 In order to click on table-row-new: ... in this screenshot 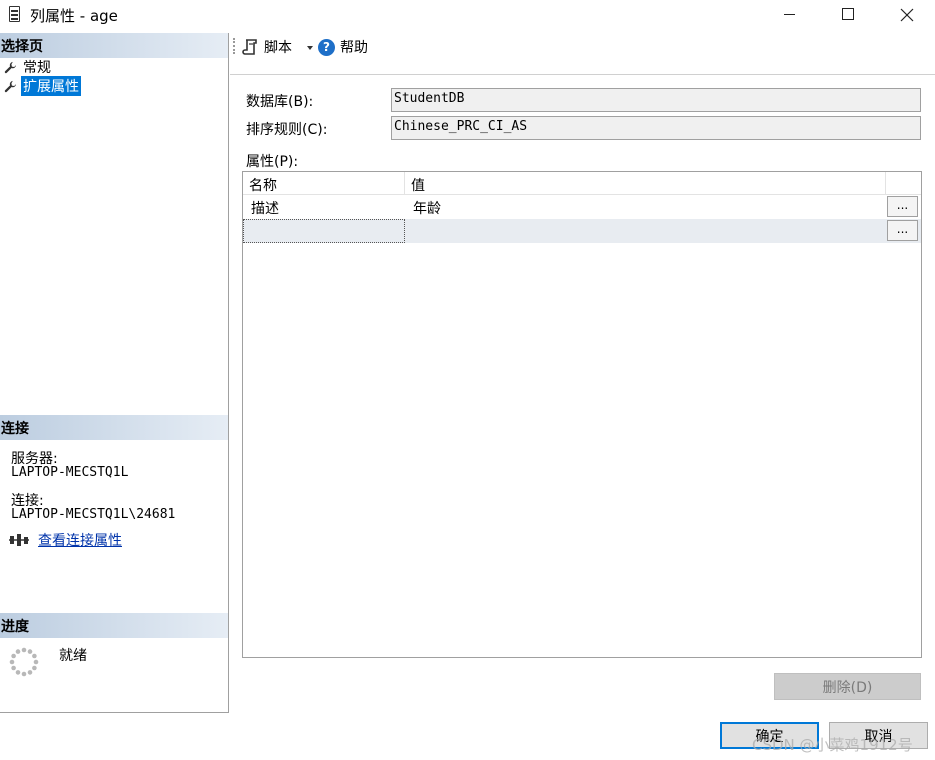, I will do `click(582, 231)`.